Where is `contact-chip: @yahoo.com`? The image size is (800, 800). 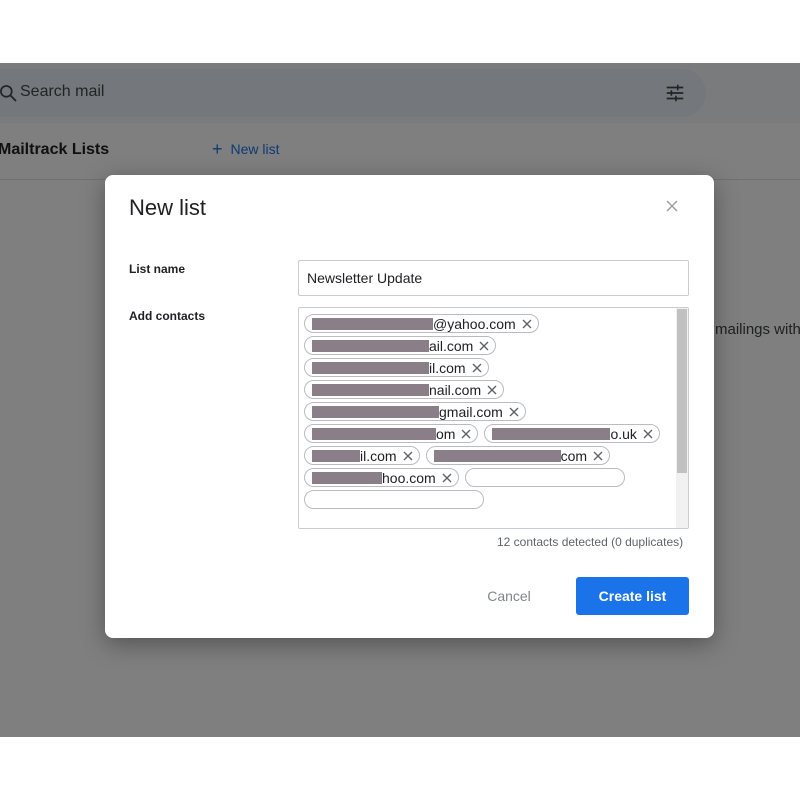 contact-chip: @yahoo.com is located at coordinates (421, 323).